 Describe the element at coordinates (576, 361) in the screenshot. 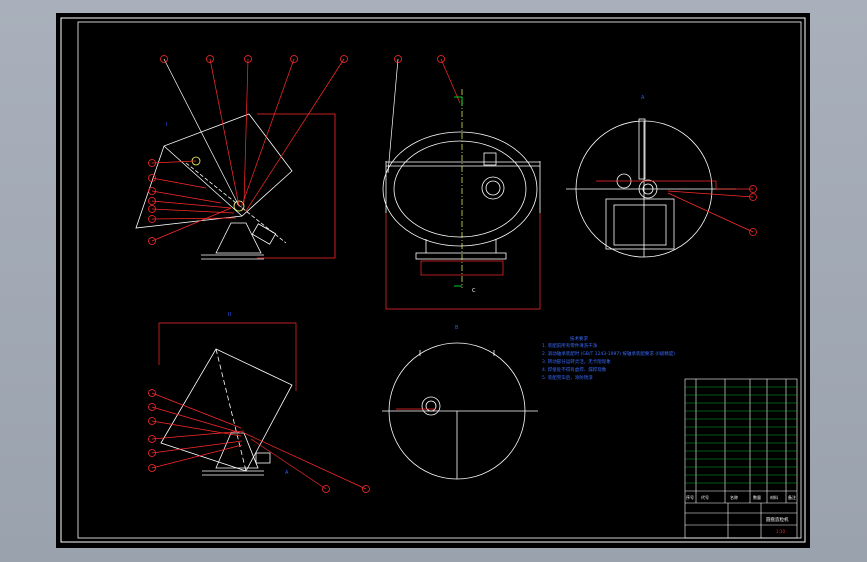

I see `notes-line-3: 3. 转动部分运转灵活，无卡阻现象` at that location.